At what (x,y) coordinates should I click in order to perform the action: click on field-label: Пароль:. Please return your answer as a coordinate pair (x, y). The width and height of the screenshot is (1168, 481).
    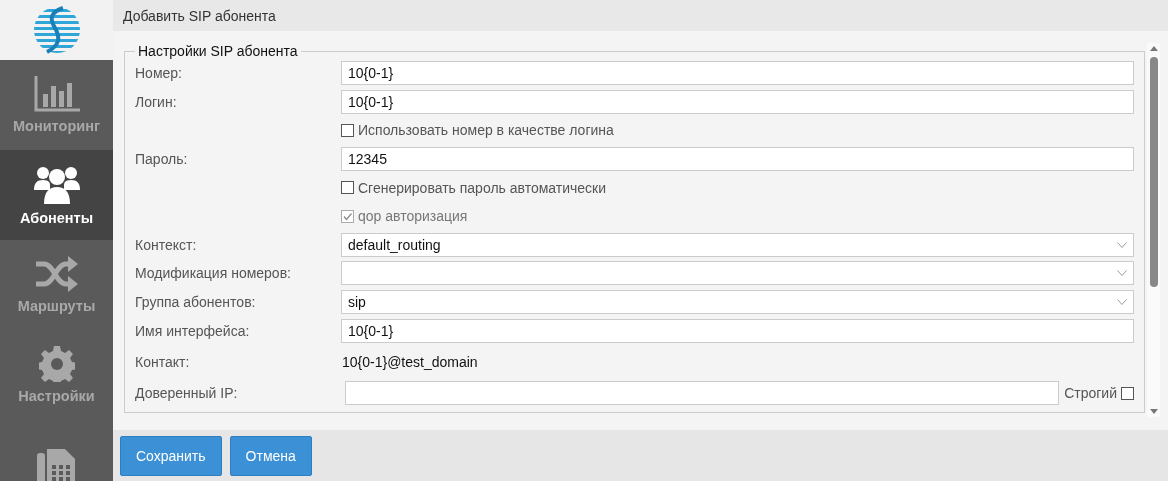
    Looking at the image, I should click on (162, 159).